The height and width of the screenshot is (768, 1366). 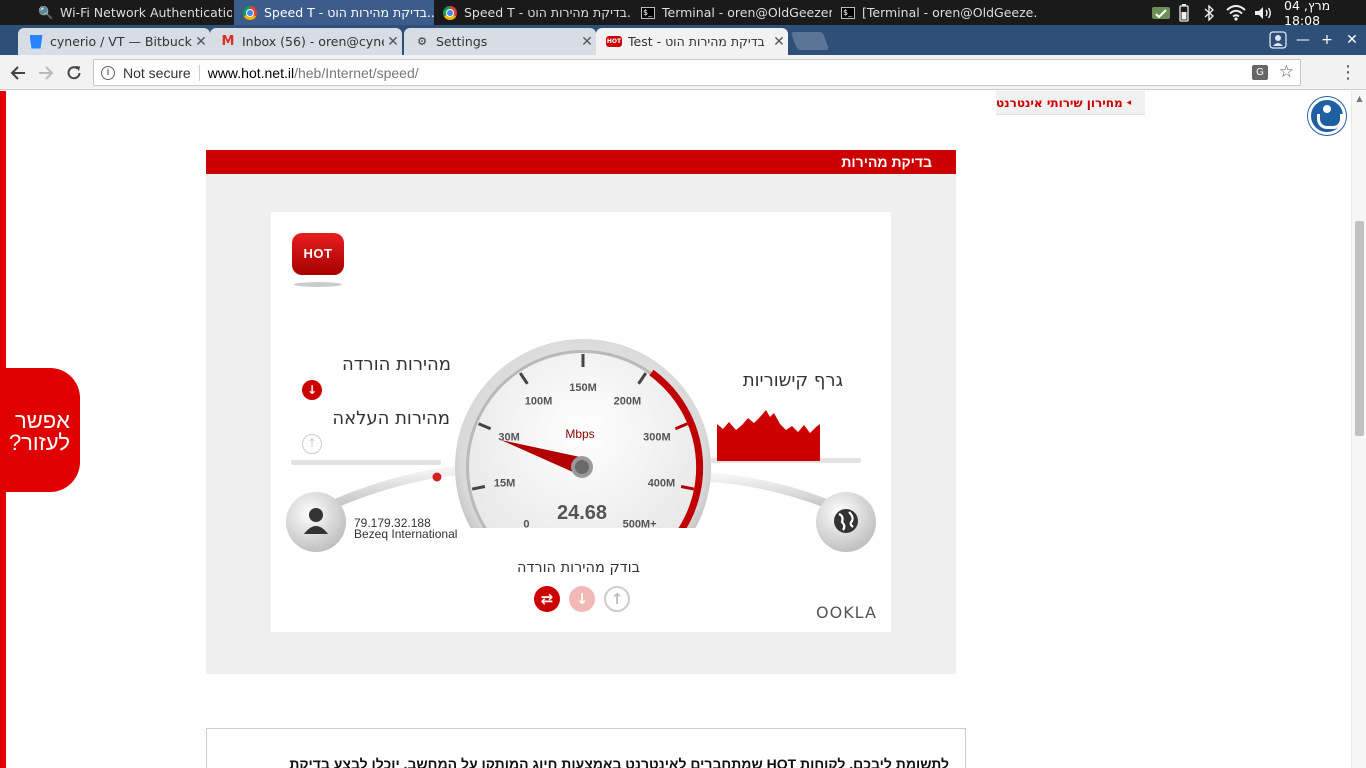 What do you see at coordinates (662, 484) in the screenshot?
I see `gauge-tick-label: 400M` at bounding box center [662, 484].